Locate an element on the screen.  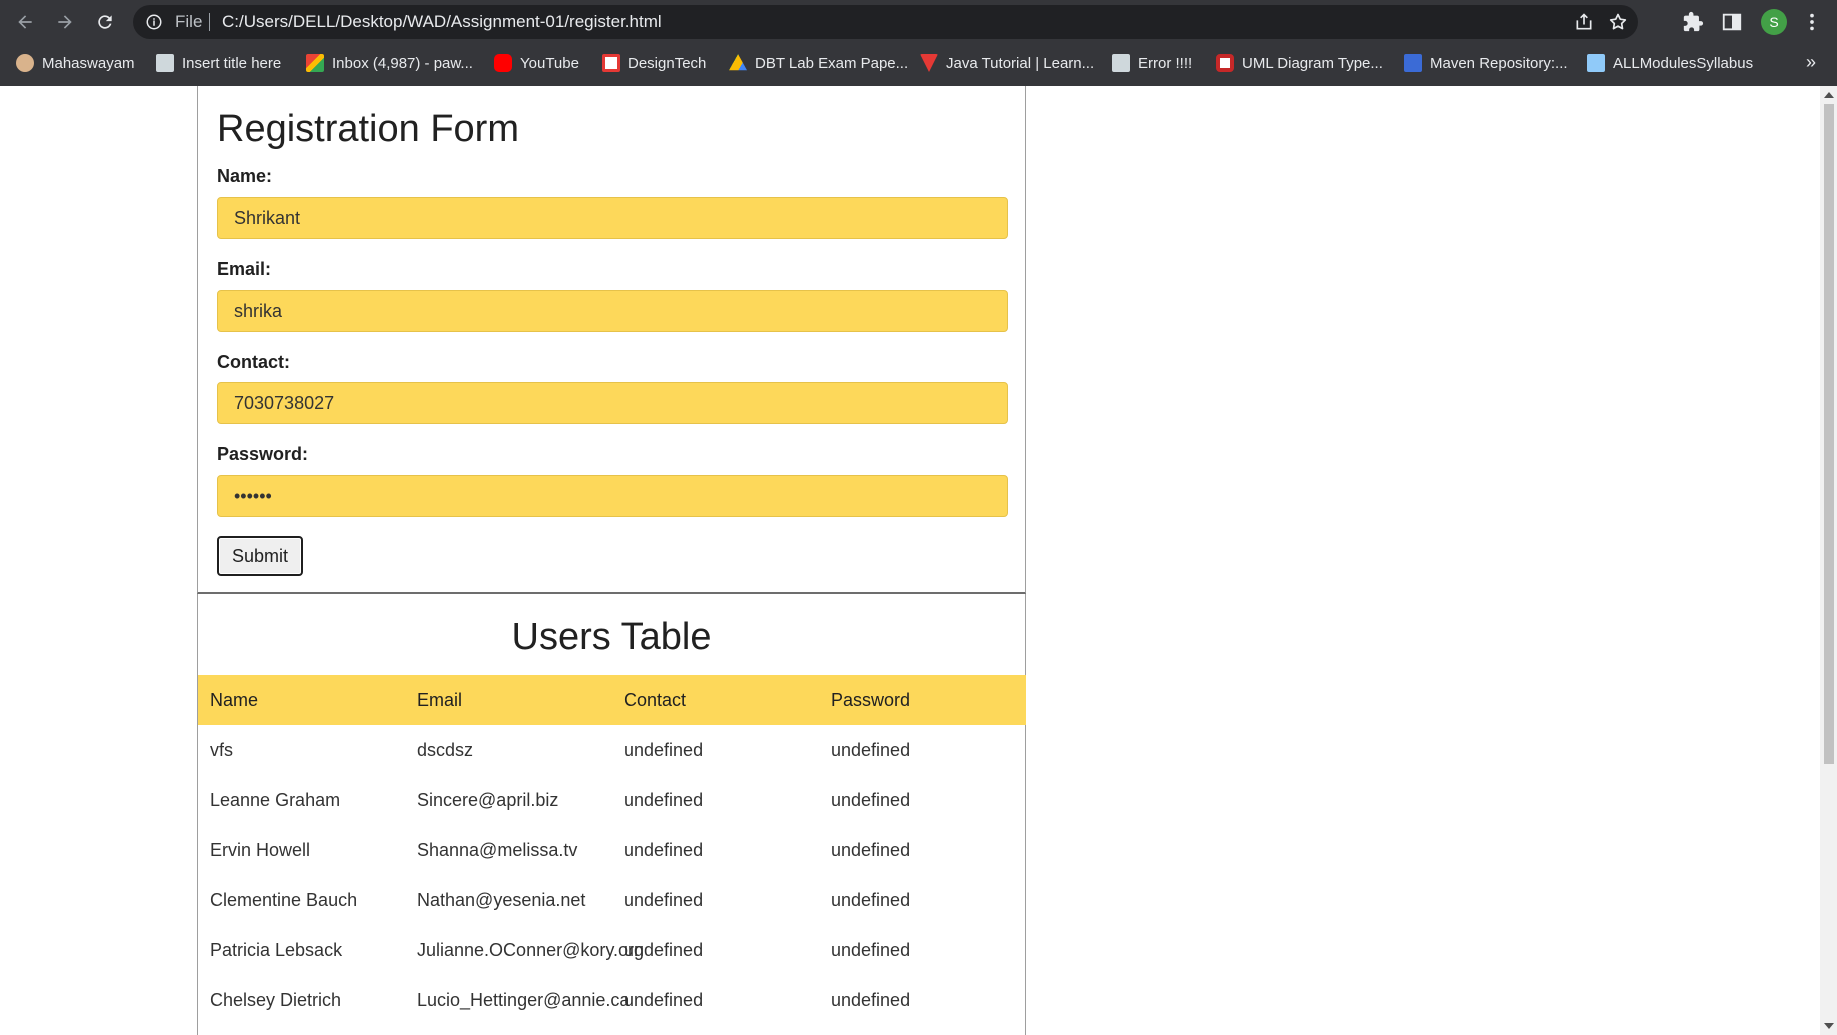
submit-button: Submit is located at coordinates (260, 556).